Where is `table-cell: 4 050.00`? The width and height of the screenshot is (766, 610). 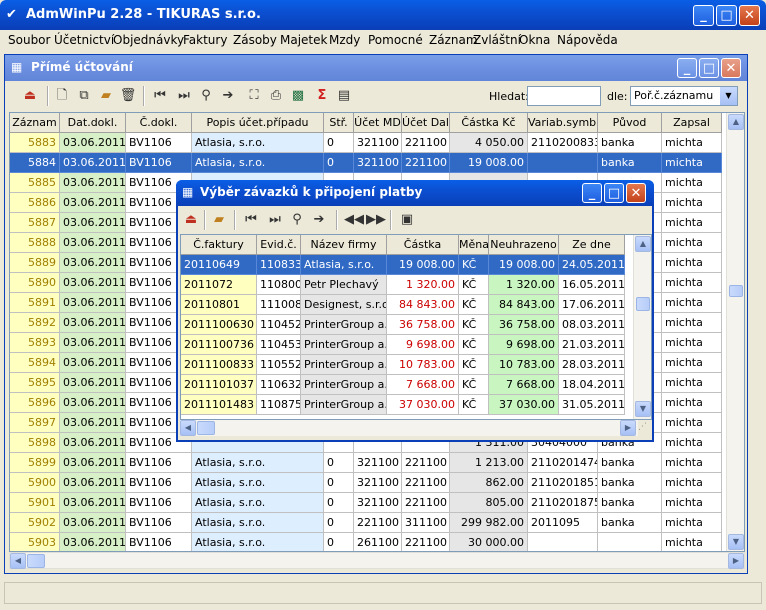
table-cell: 4 050.00 is located at coordinates (489, 143).